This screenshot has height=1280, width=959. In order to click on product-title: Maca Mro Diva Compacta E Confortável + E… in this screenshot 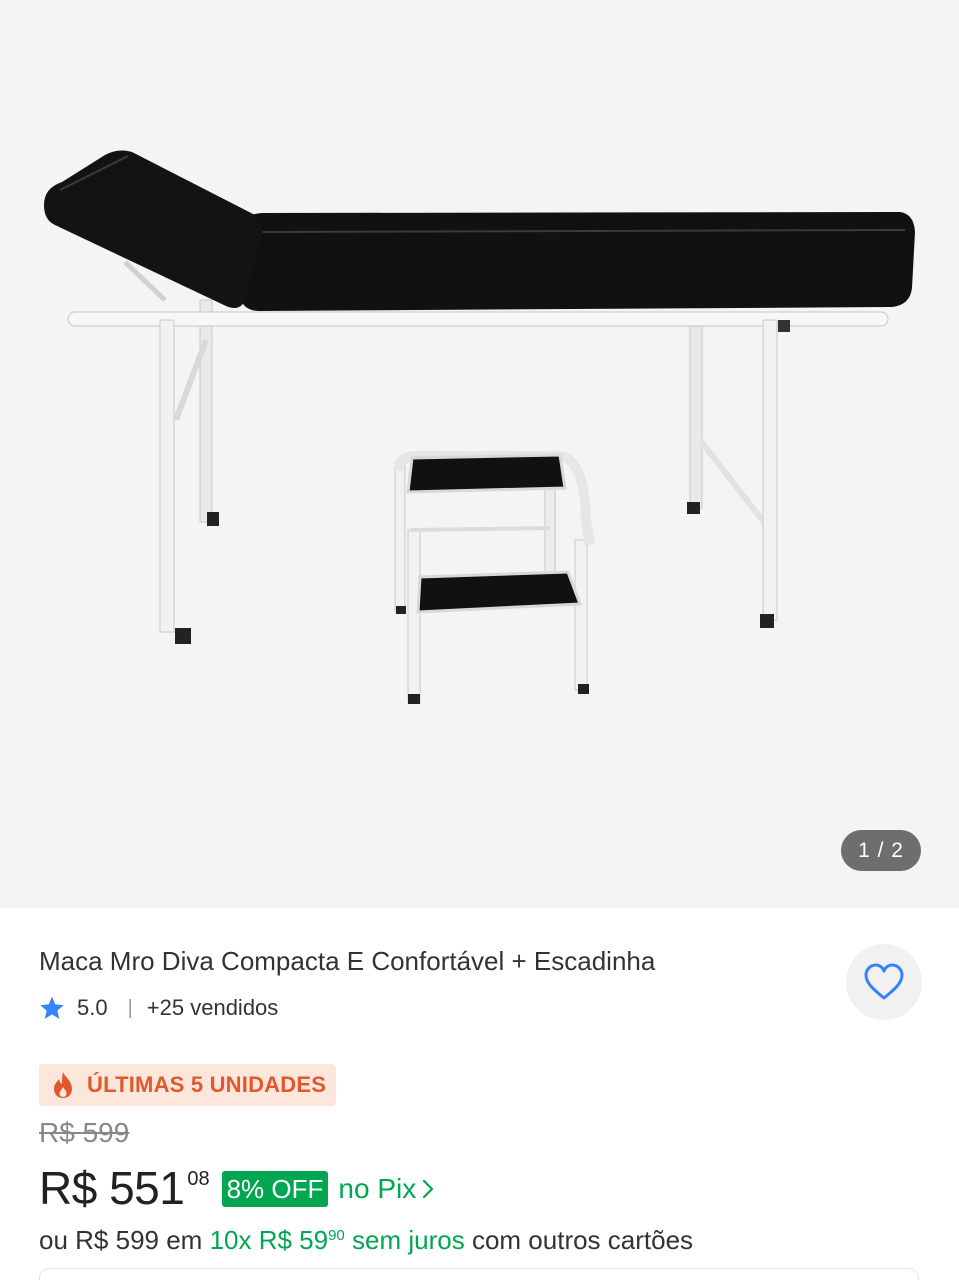, I will do `click(347, 961)`.